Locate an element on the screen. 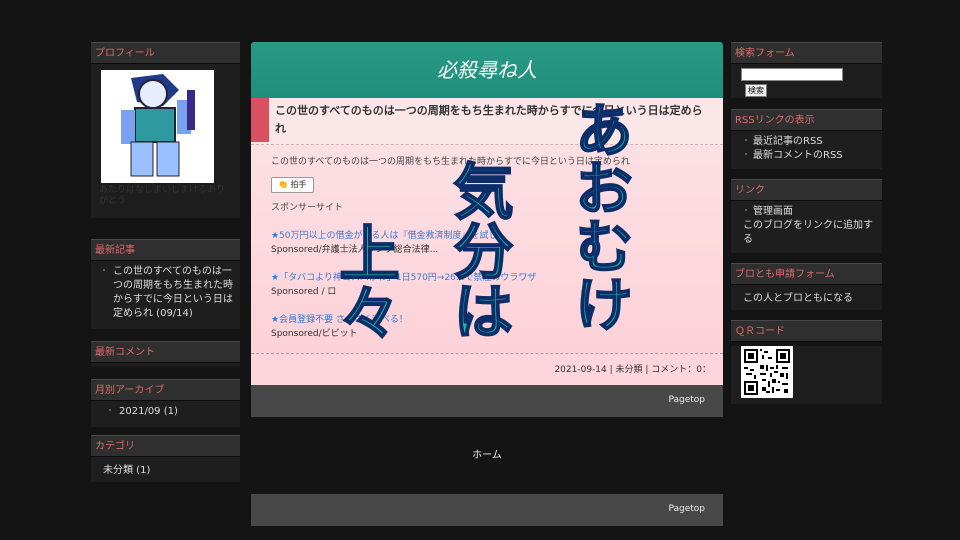  friend-title: ブロとも申請フォーム is located at coordinates (806, 274).